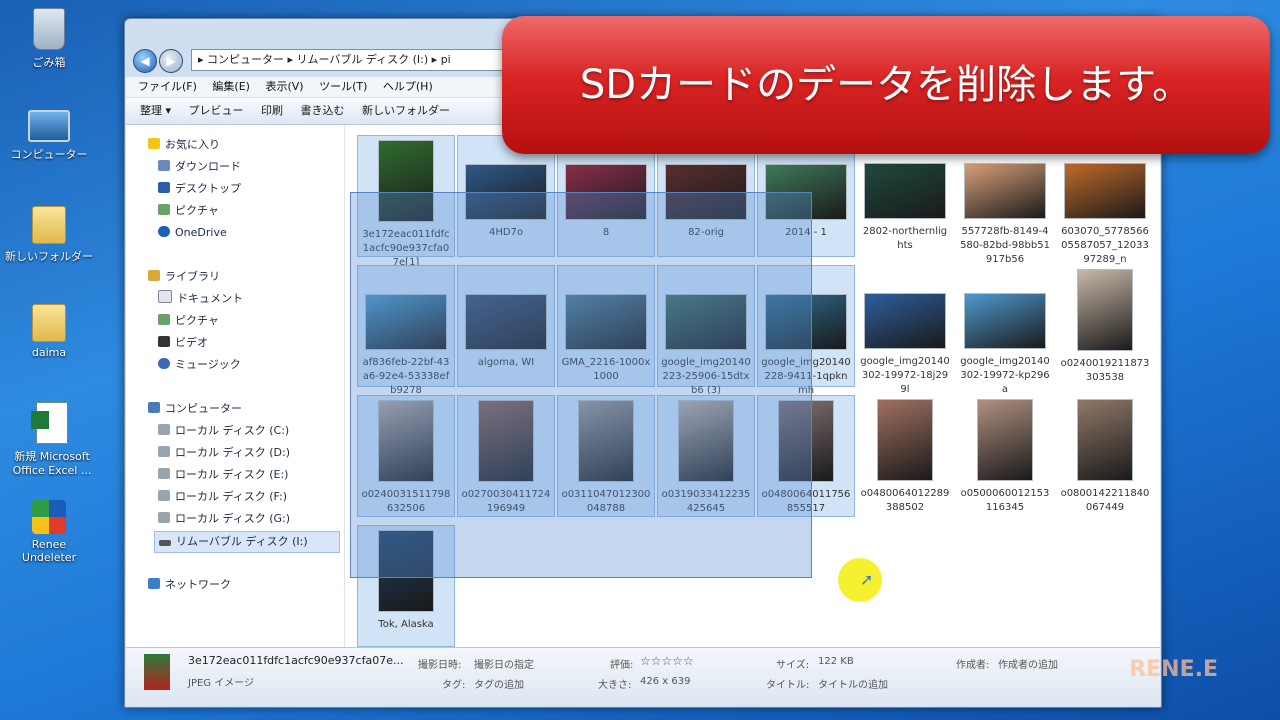 This screenshot has width=1280, height=720. What do you see at coordinates (504, 663) in the screenshot?
I see `date-value: 撮影日の指定` at bounding box center [504, 663].